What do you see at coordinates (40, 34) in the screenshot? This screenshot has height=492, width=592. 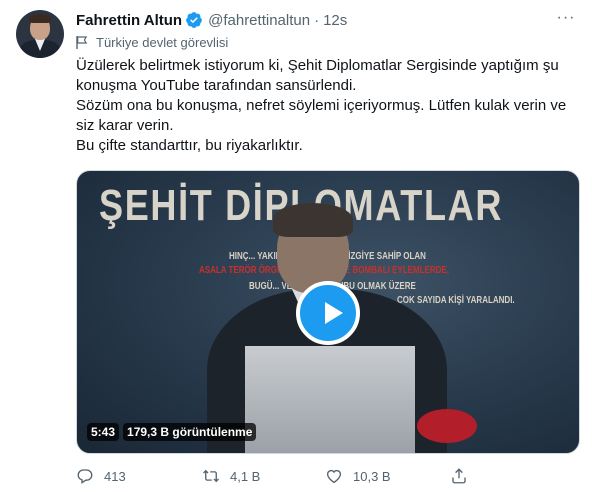 I see `avatar` at bounding box center [40, 34].